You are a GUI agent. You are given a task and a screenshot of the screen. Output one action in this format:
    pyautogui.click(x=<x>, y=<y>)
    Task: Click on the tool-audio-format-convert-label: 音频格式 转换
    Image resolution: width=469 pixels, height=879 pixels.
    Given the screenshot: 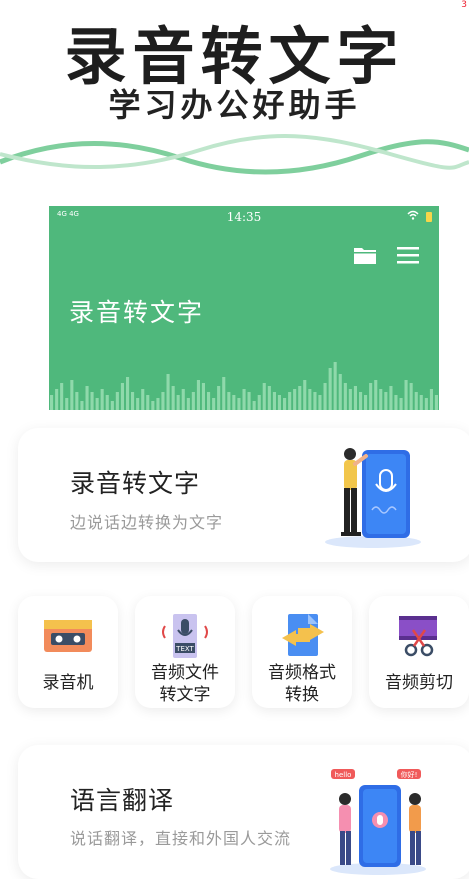 What is the action you would take?
    pyautogui.click(x=302, y=684)
    